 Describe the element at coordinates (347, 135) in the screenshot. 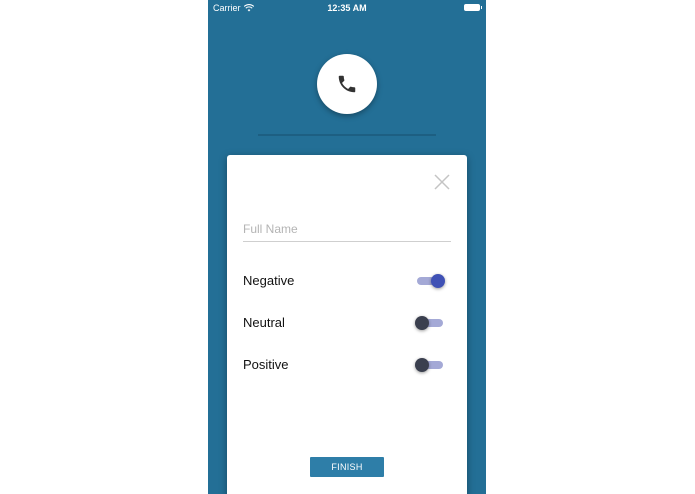

I see `header-divider` at that location.